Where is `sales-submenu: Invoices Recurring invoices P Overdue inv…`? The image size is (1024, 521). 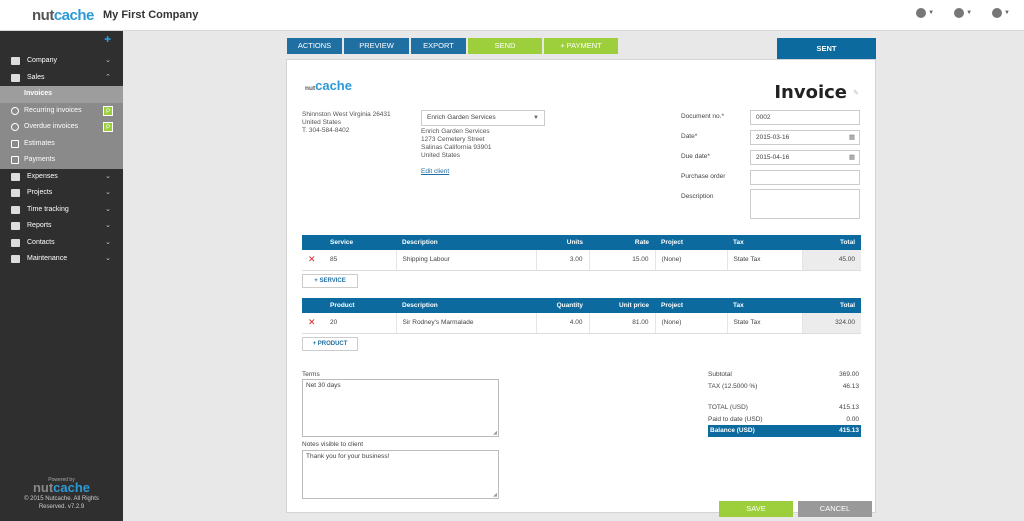 sales-submenu: Invoices Recurring invoices P Overdue inv… is located at coordinates (61, 127).